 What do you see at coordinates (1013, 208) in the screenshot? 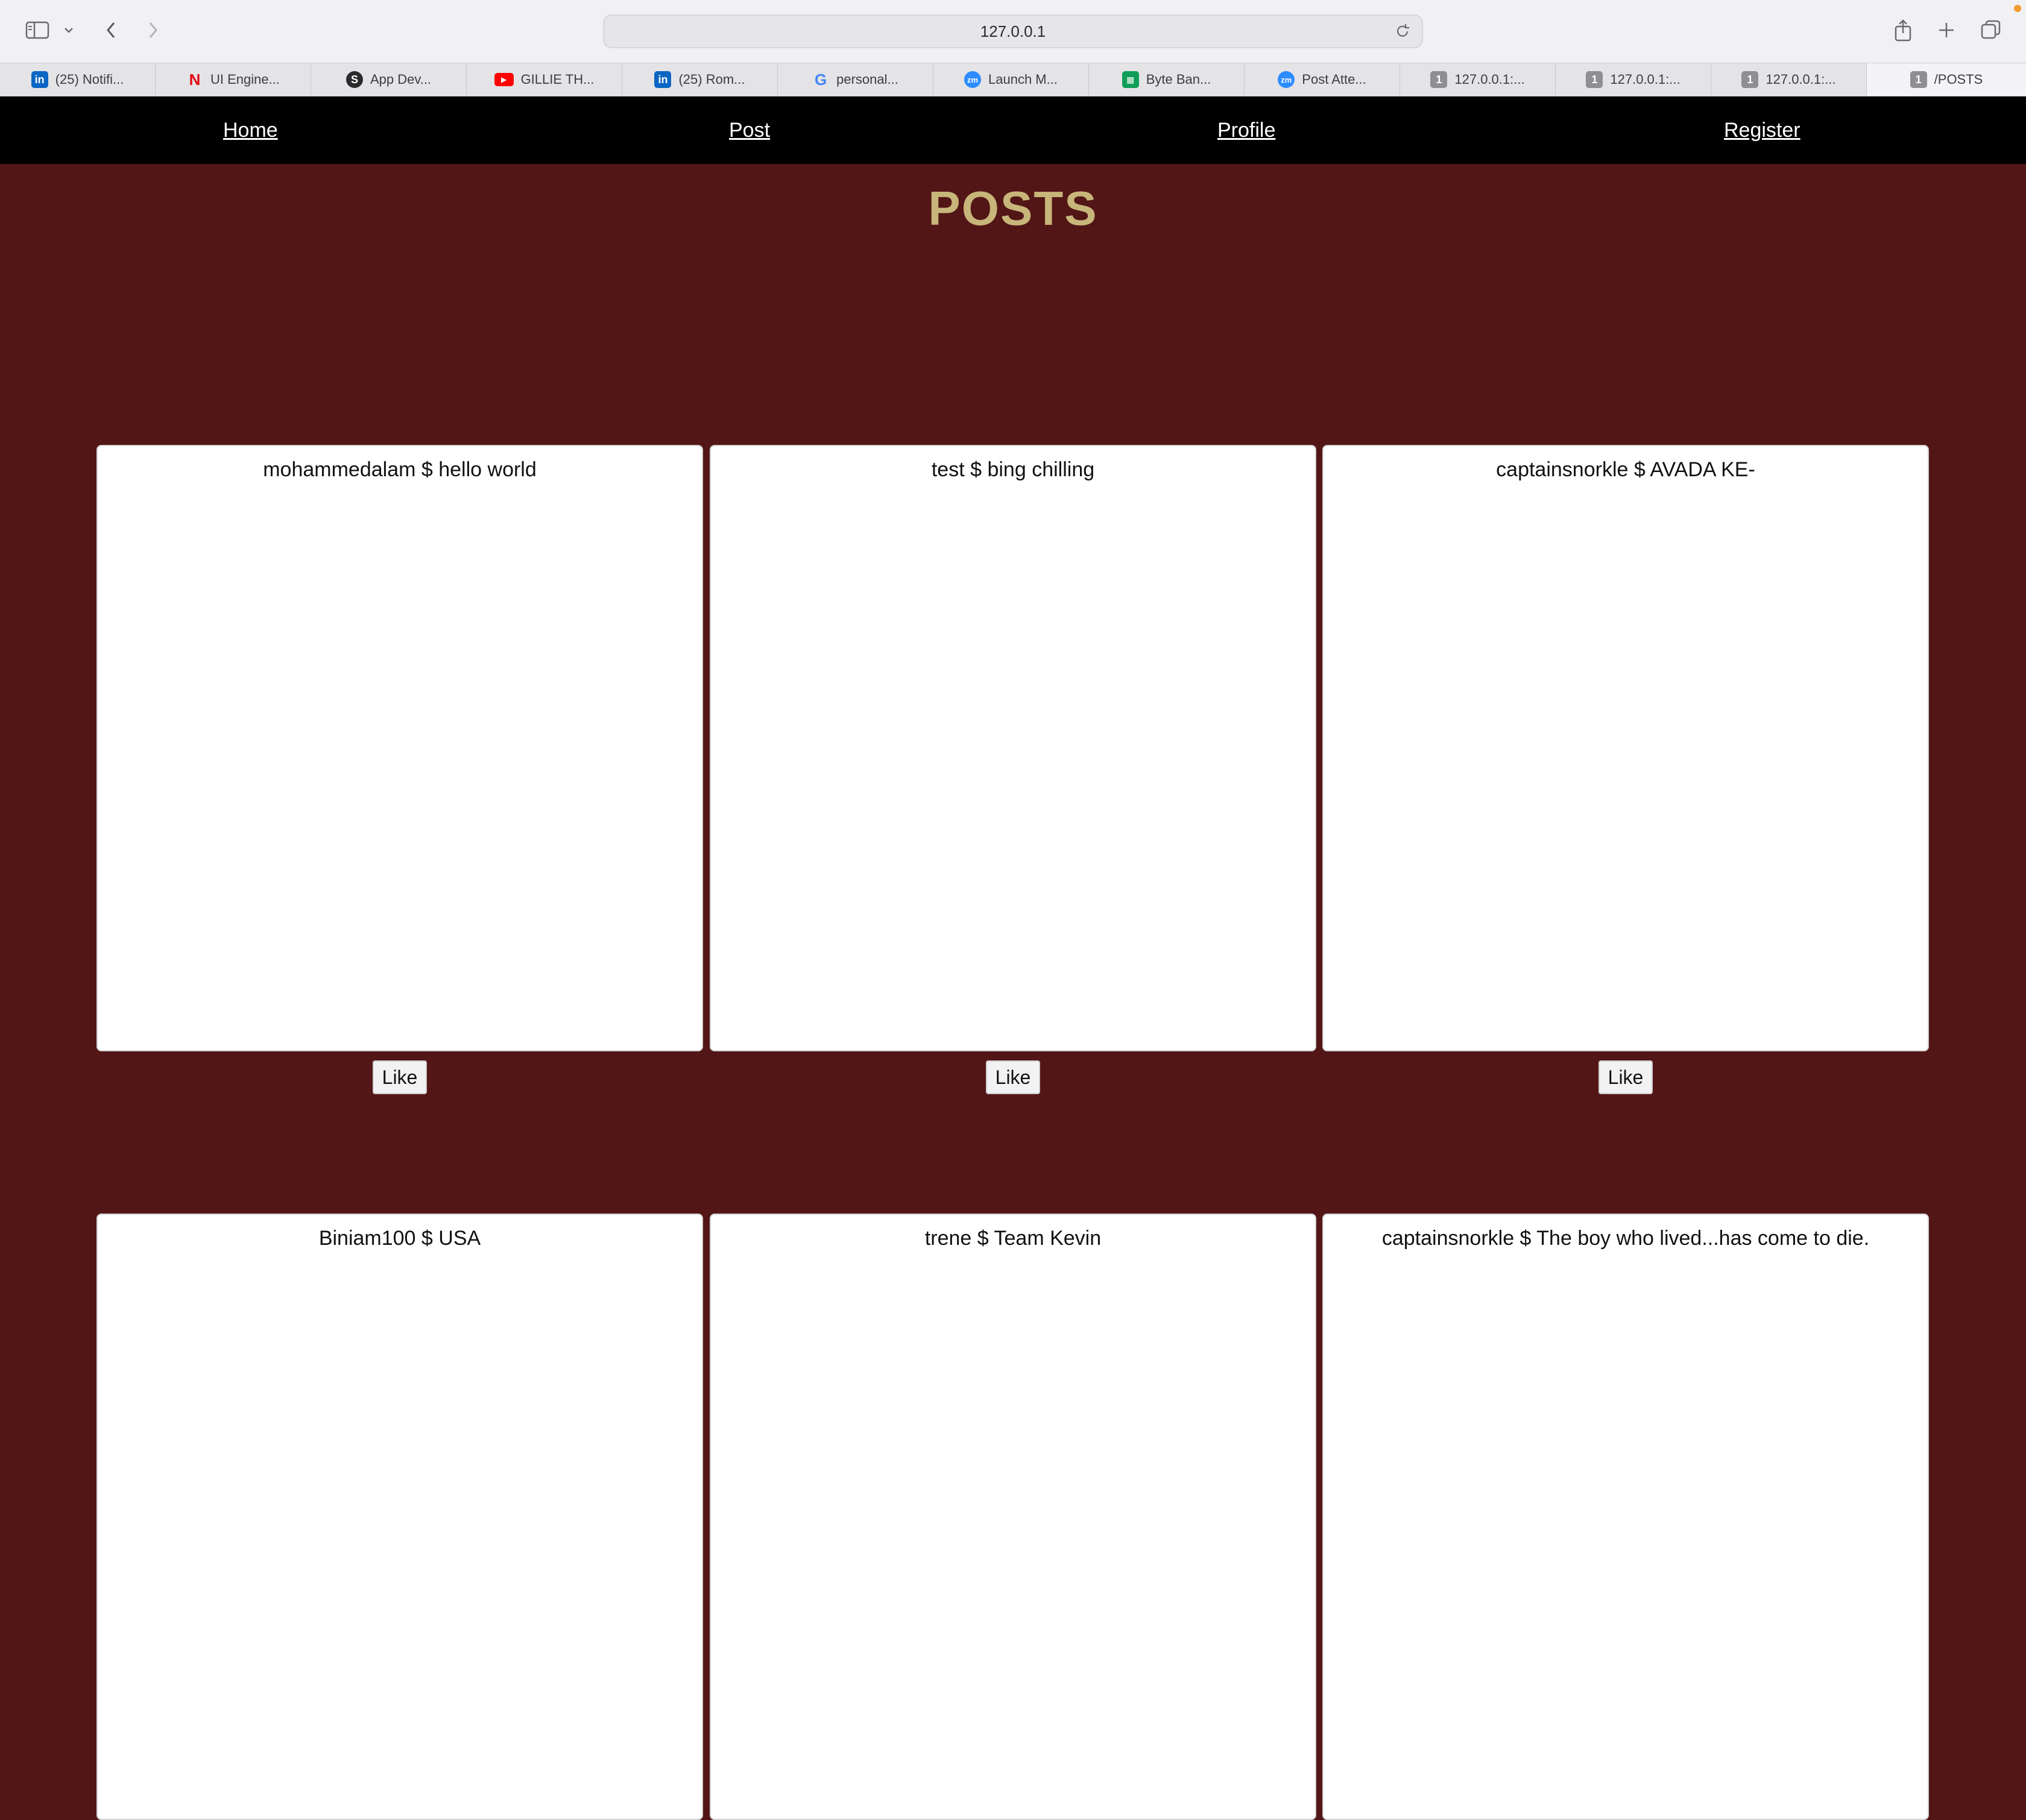
I see `page-title: POSTS` at bounding box center [1013, 208].